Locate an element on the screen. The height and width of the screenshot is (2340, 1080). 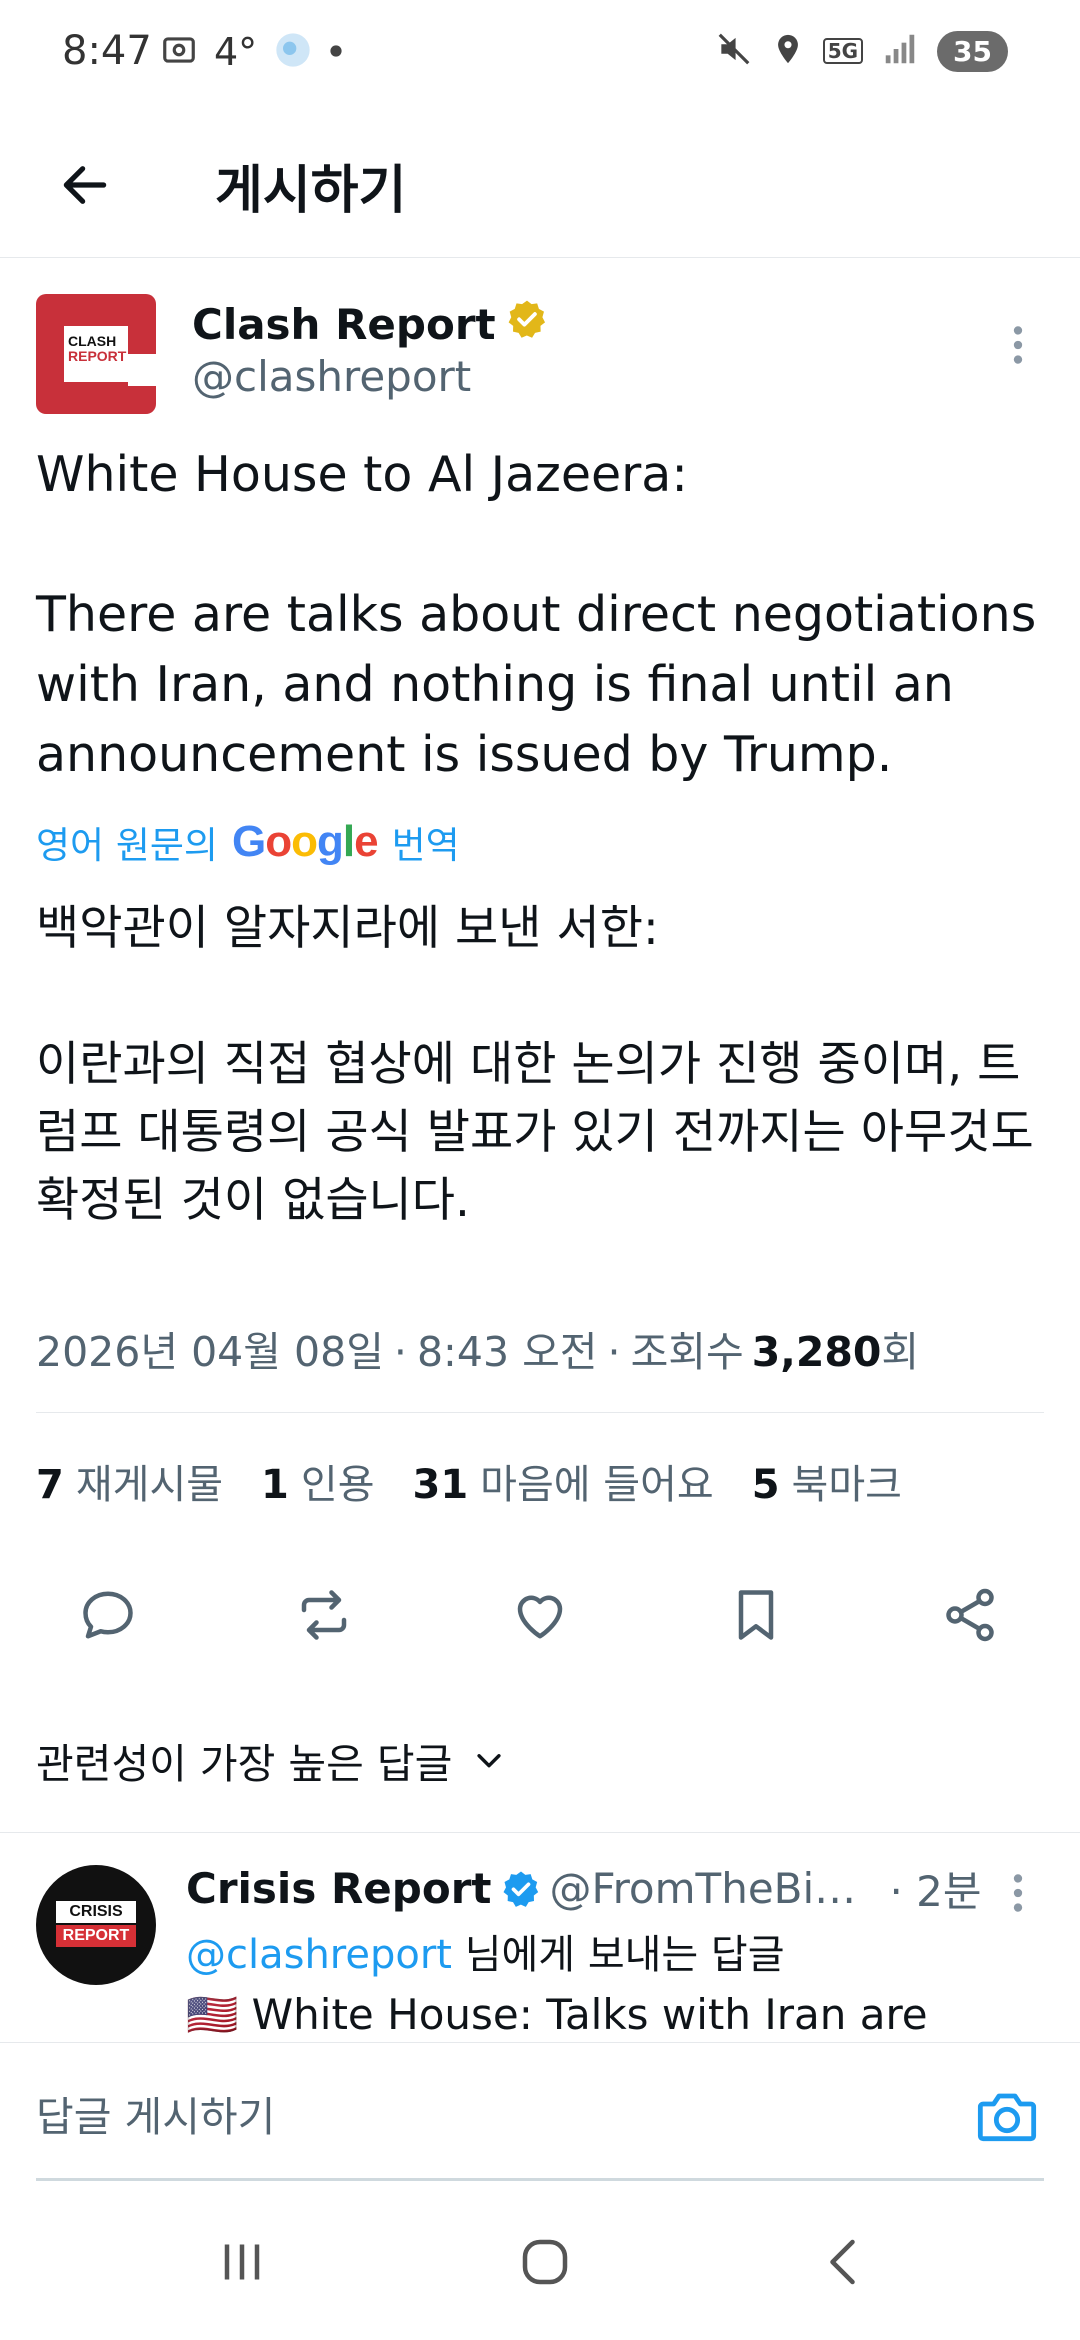
tweet-date: 2026년 04월 08일 is located at coordinates (210, 1352).